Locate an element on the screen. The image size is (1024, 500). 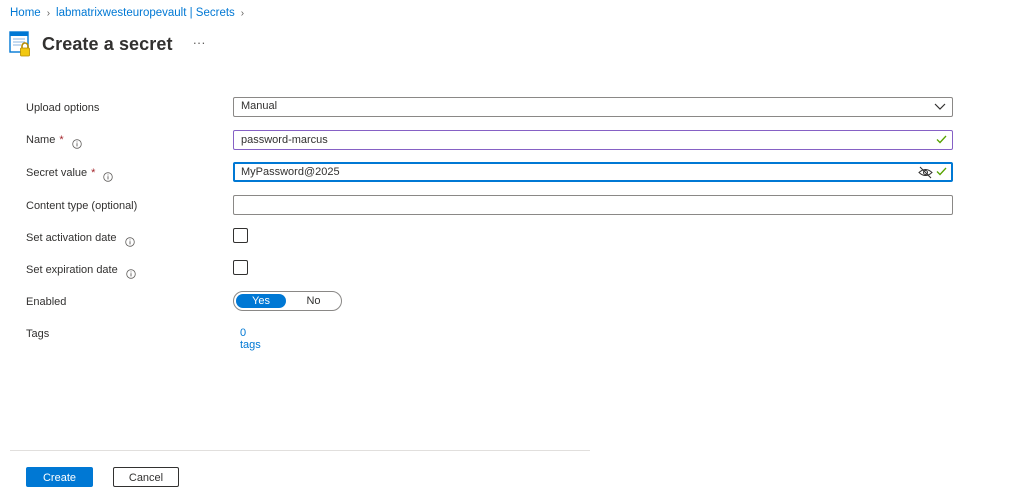
footer-divider is located at coordinates (300, 450).